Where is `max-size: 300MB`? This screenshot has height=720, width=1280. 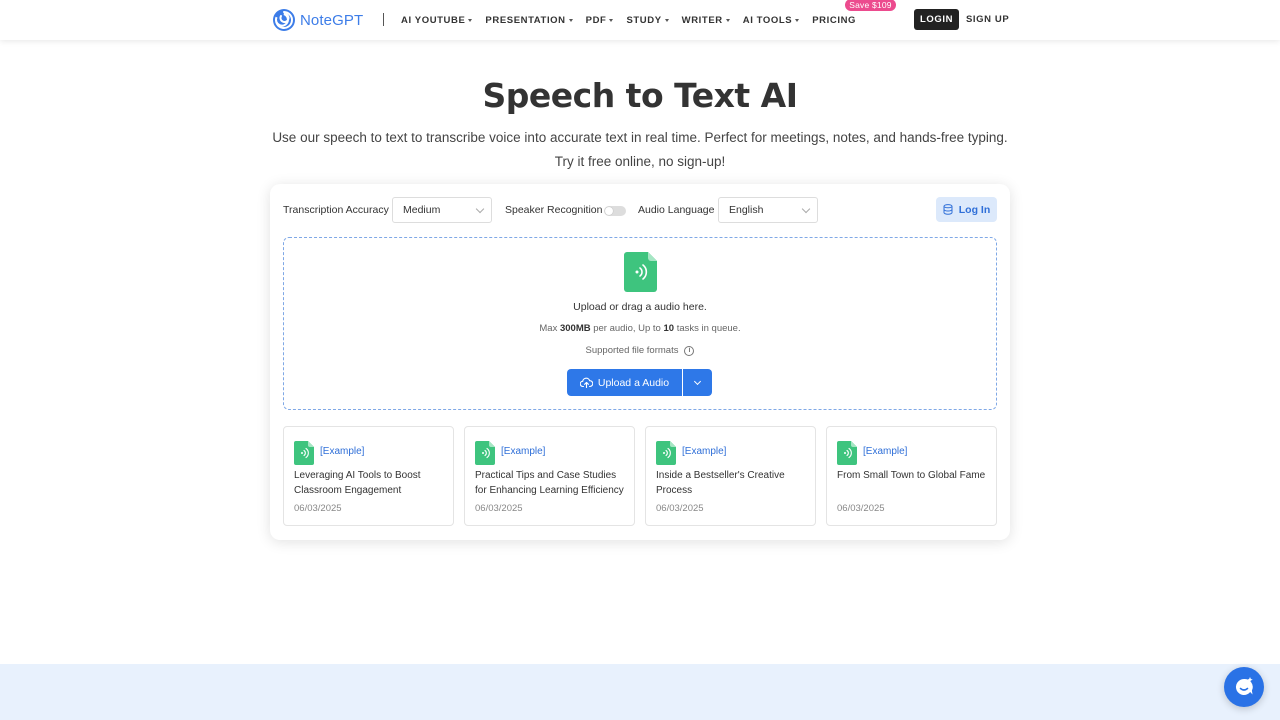 max-size: 300MB is located at coordinates (575, 328).